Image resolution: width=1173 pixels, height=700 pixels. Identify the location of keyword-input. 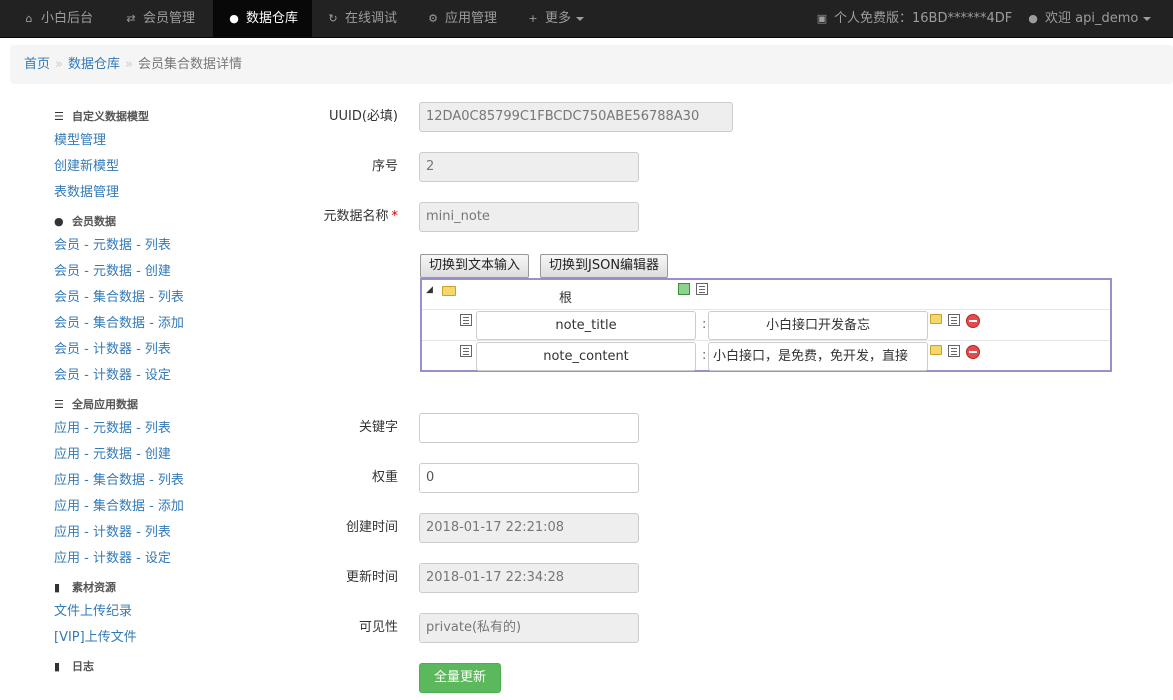
(529, 428).